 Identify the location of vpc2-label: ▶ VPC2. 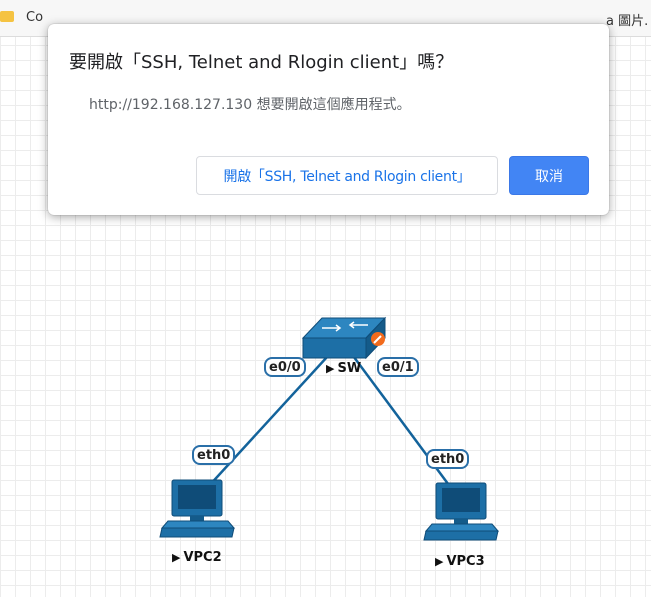
(197, 557).